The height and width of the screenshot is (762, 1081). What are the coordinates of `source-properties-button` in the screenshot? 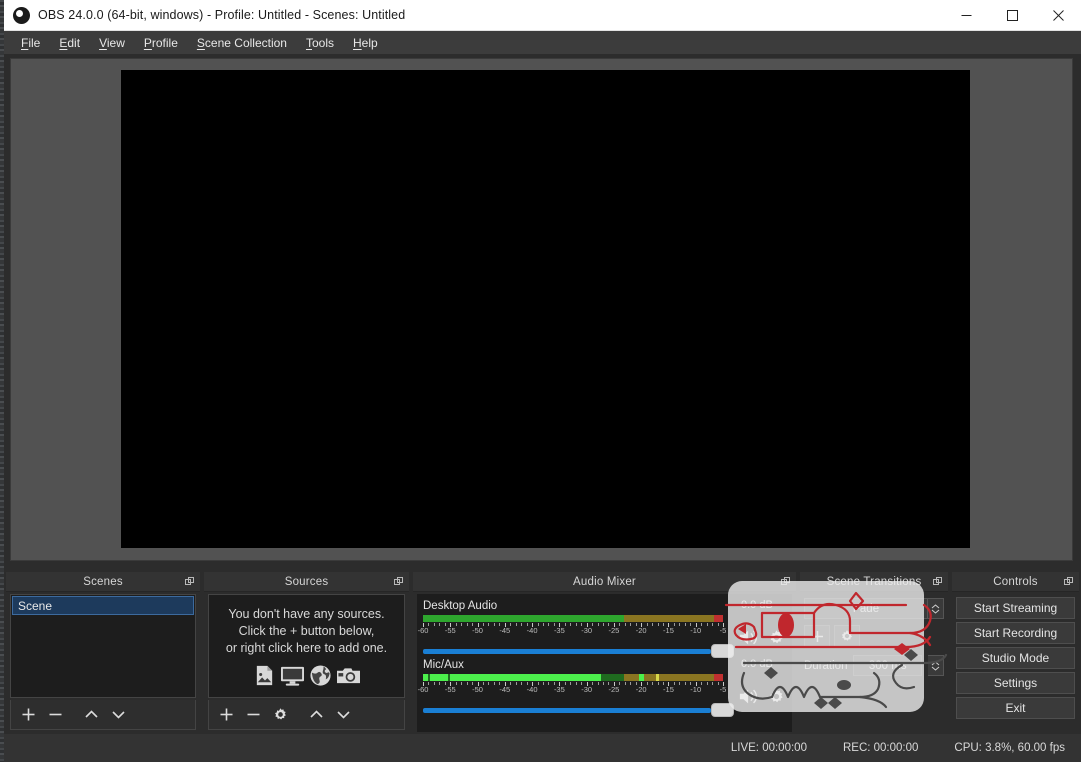 It's located at (280, 715).